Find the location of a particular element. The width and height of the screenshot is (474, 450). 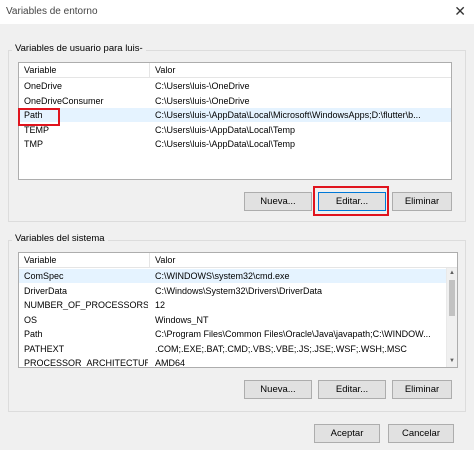

system-delete-button: Eliminar is located at coordinates (422, 389).